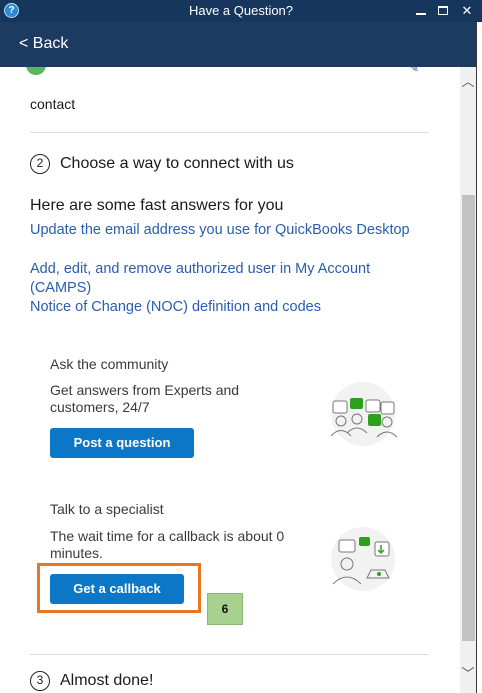  What do you see at coordinates (468, 418) in the screenshot?
I see `scroll-thumb` at bounding box center [468, 418].